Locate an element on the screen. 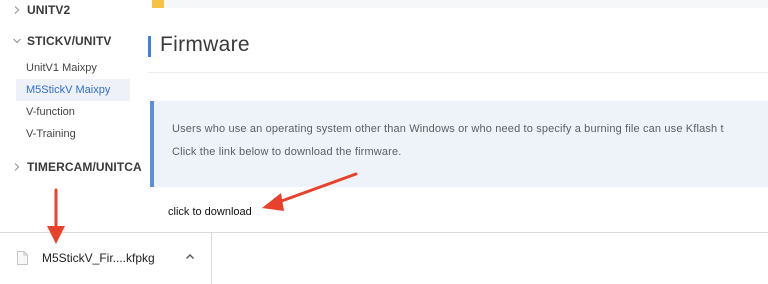  chevron-up-icon is located at coordinates (190, 257).